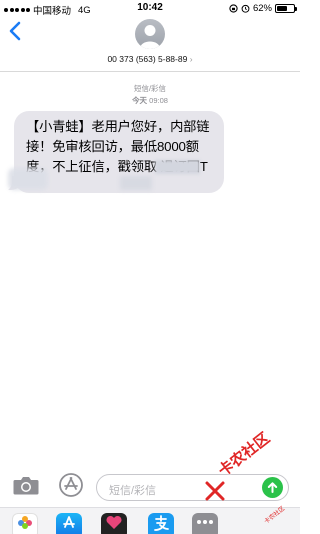  Describe the element at coordinates (250, 482) in the screenshot. I see `watermark: 卡农社区 卡农社区` at that location.